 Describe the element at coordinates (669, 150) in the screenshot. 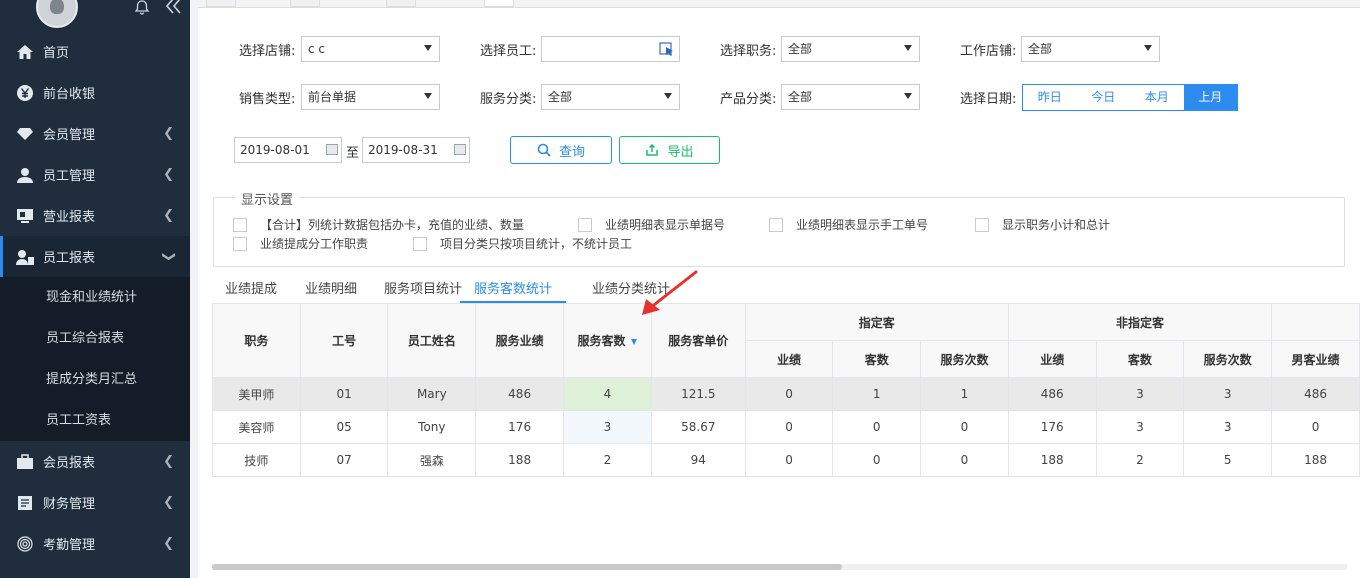

I see `export-button: 导出` at that location.